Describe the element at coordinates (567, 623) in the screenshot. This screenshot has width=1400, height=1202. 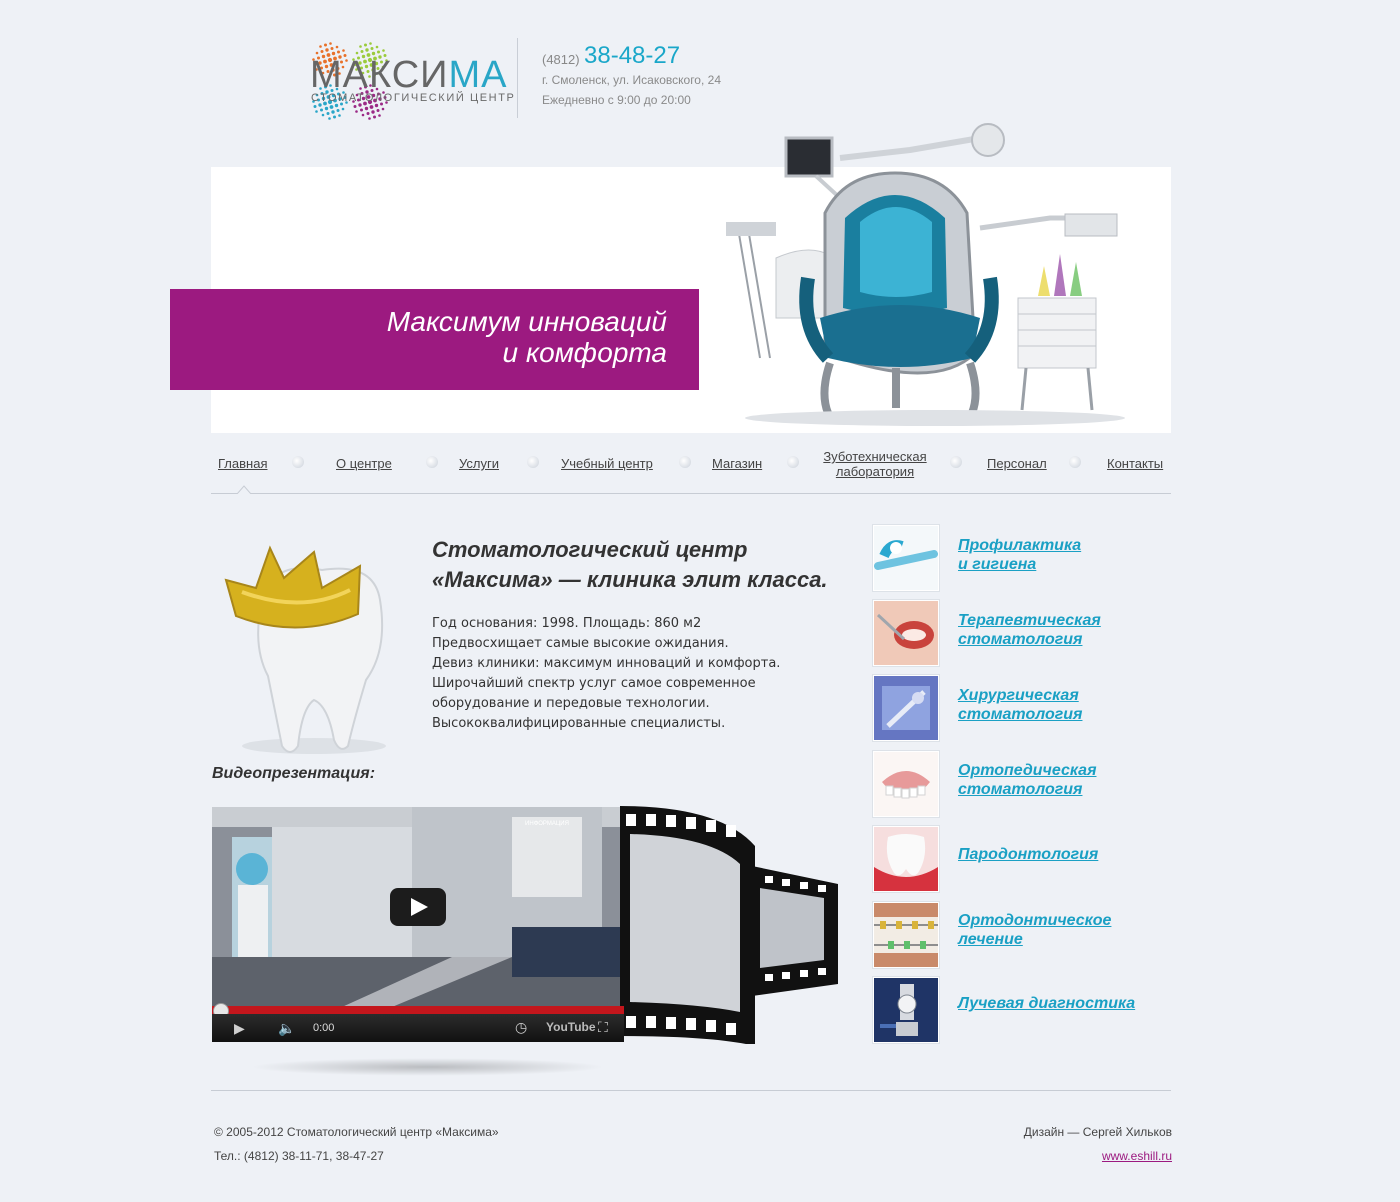
I see `clinic-desc-line: Год основания: 1998. Площадь: 860 м2` at that location.